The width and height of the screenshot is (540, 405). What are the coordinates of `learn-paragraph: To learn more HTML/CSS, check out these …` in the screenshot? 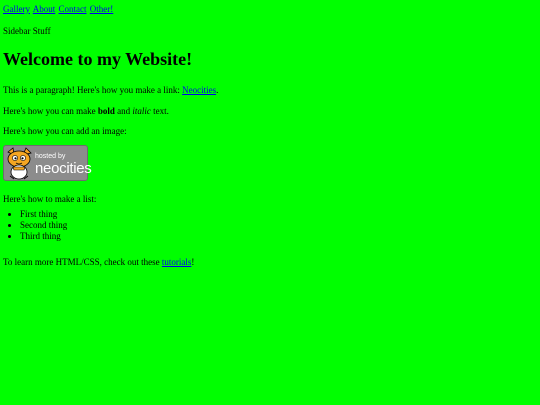 It's located at (98, 262).